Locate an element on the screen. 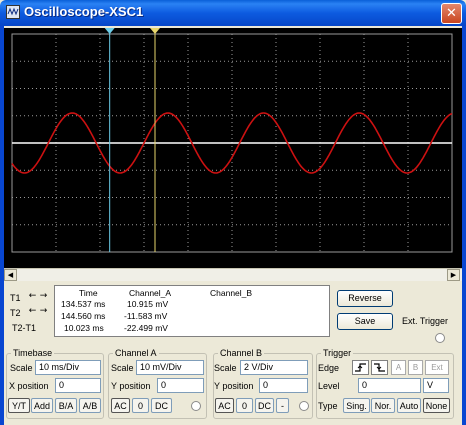  trigger-title: Trigger is located at coordinates (337, 353).